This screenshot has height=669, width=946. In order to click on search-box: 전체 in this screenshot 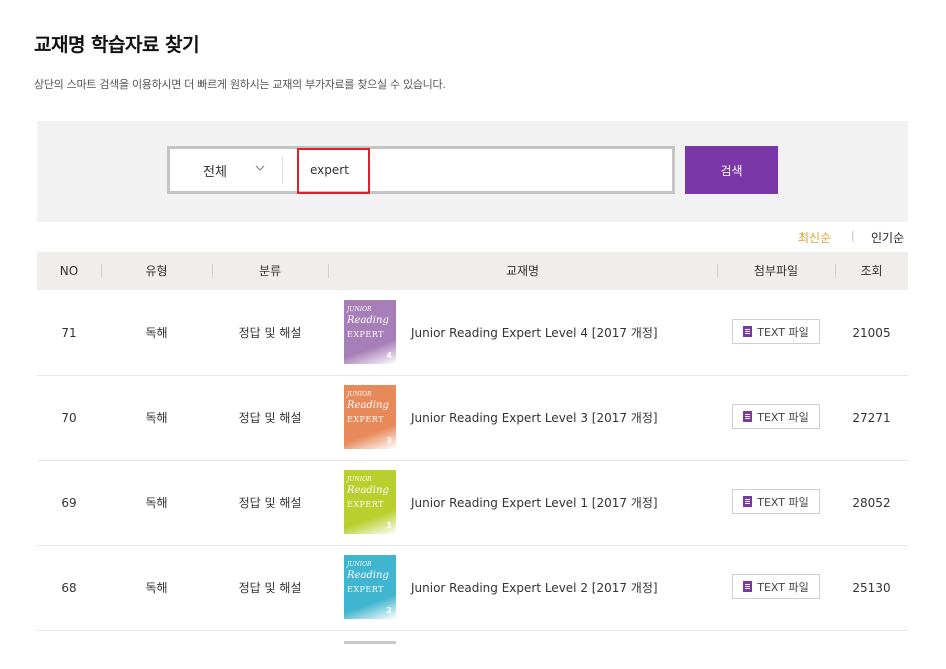, I will do `click(421, 170)`.